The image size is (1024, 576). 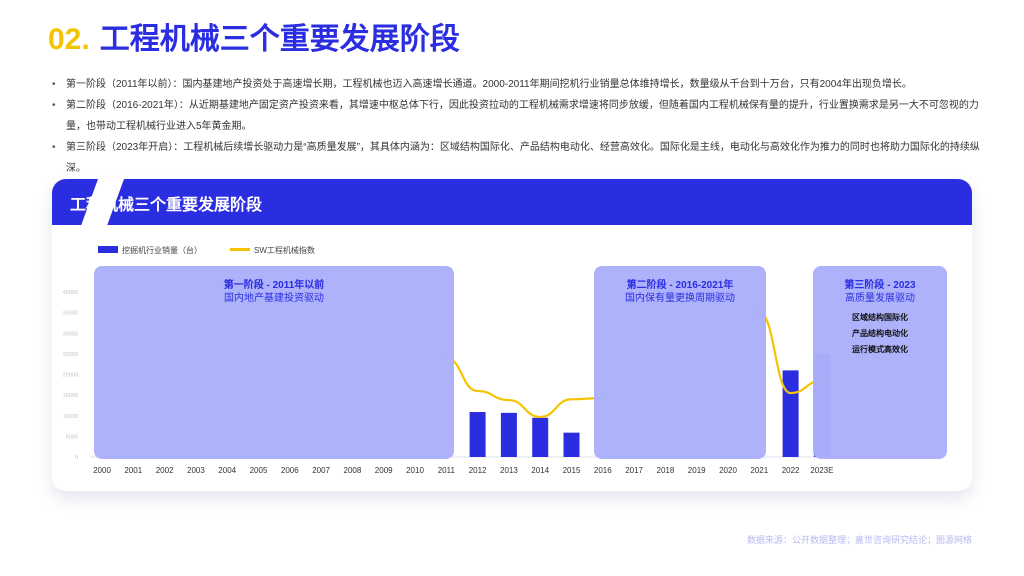 What do you see at coordinates (274, 297) in the screenshot?
I see `stage-subtitle: 国内地产基建投资驱动` at bounding box center [274, 297].